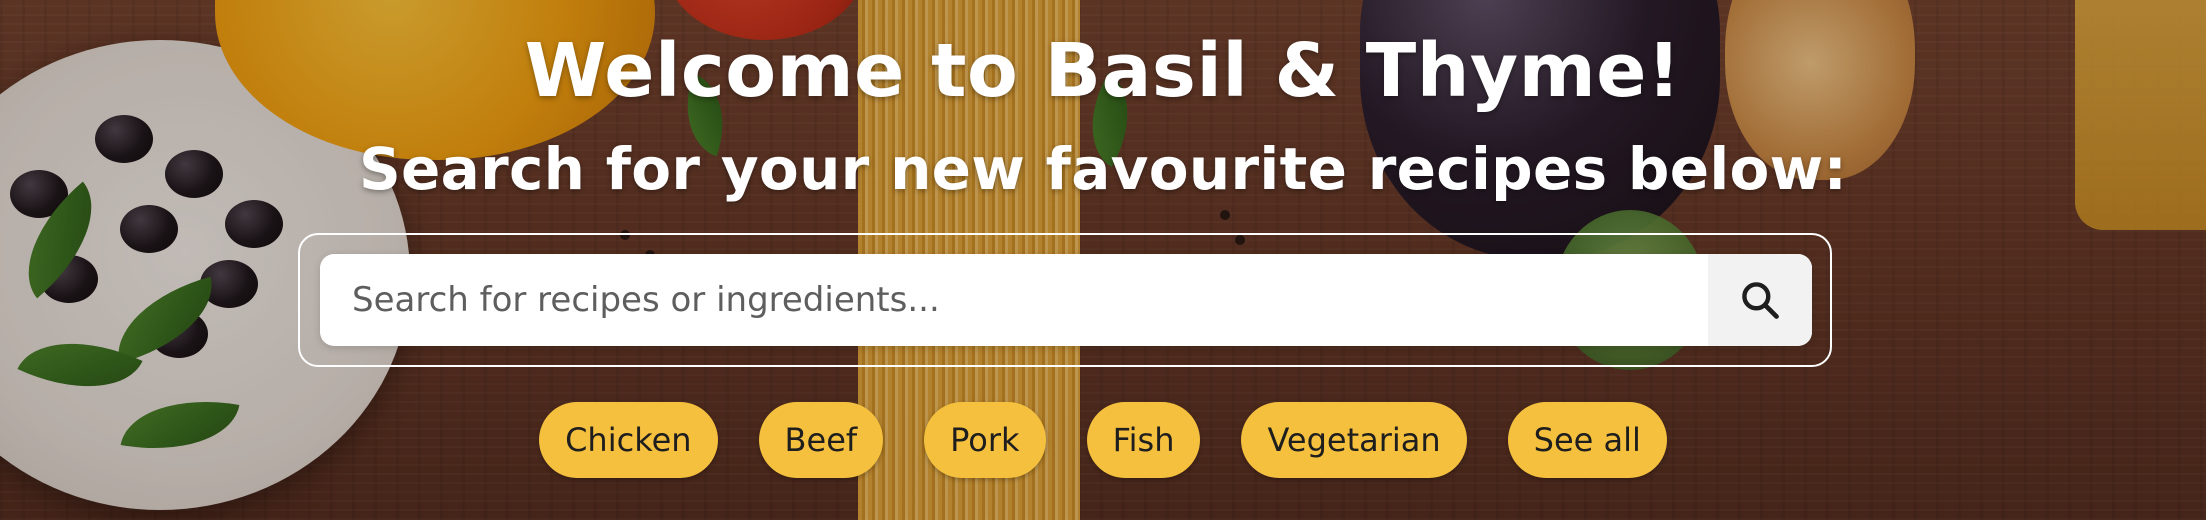 Image resolution: width=2206 pixels, height=520 pixels. What do you see at coordinates (628, 440) in the screenshot?
I see `category-chip-chicken: Chicken` at bounding box center [628, 440].